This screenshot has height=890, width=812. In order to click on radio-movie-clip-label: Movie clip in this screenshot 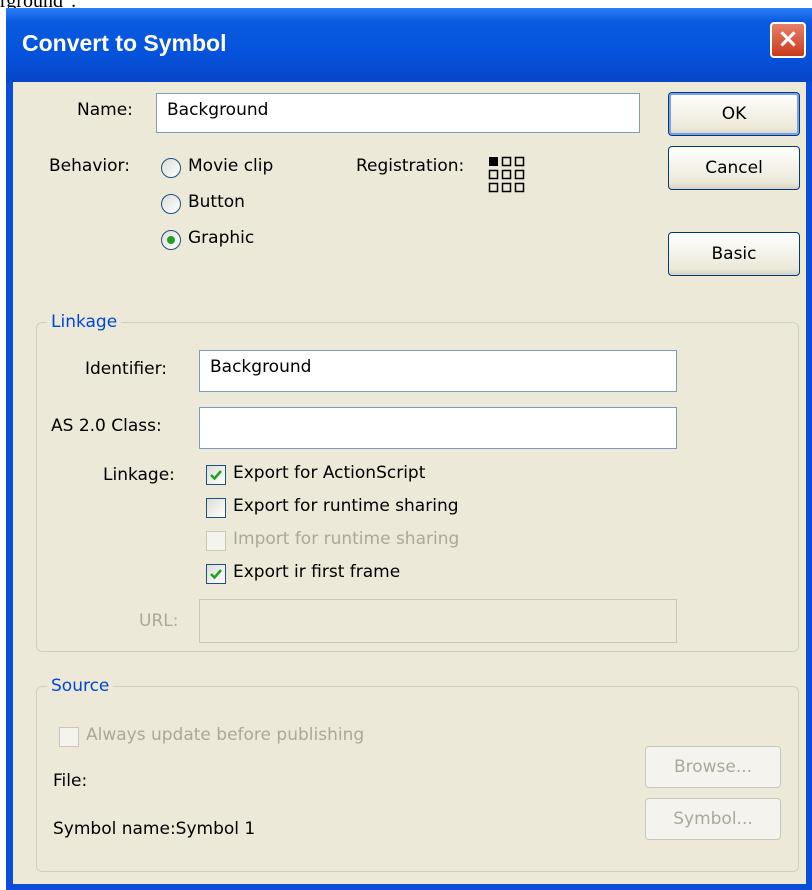, I will do `click(230, 166)`.